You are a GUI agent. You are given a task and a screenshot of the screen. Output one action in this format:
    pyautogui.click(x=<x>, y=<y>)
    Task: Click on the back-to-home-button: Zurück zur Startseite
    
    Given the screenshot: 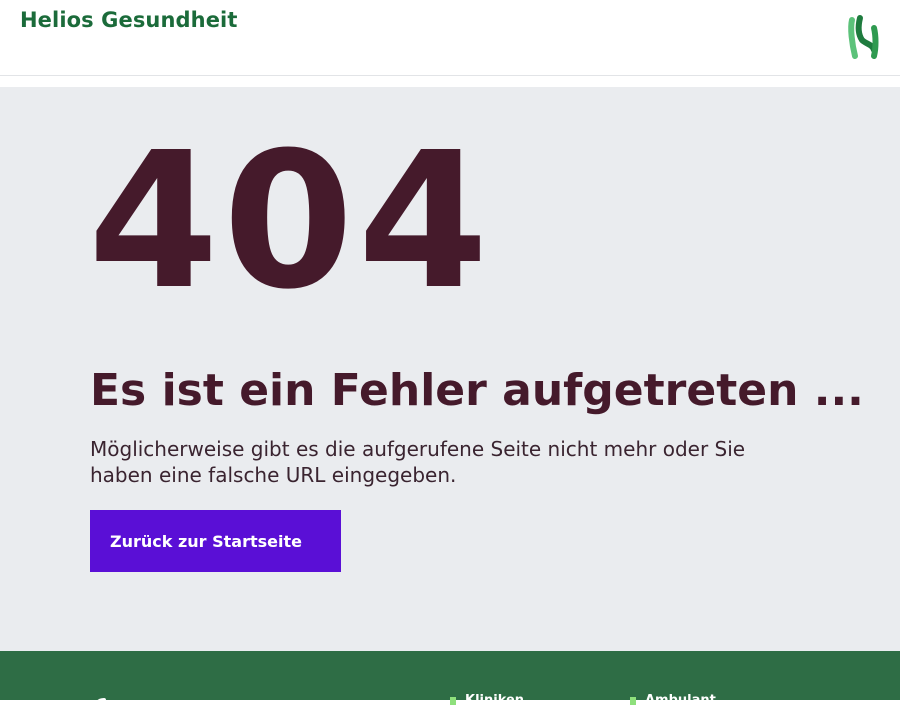 What is the action you would take?
    pyautogui.click(x=215, y=541)
    